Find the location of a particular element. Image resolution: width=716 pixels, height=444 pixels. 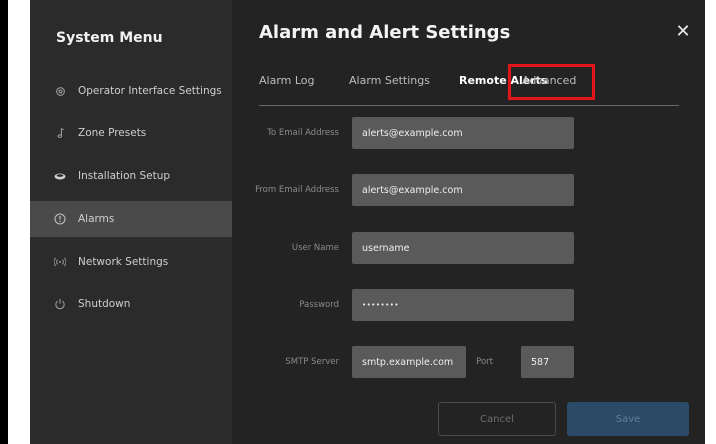

sidebar-item-zone-presets: Zone Presets is located at coordinates (131, 133).